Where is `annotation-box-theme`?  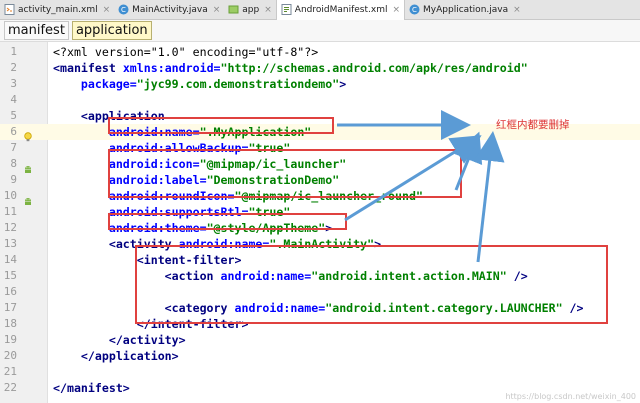 annotation-box-theme is located at coordinates (227, 221).